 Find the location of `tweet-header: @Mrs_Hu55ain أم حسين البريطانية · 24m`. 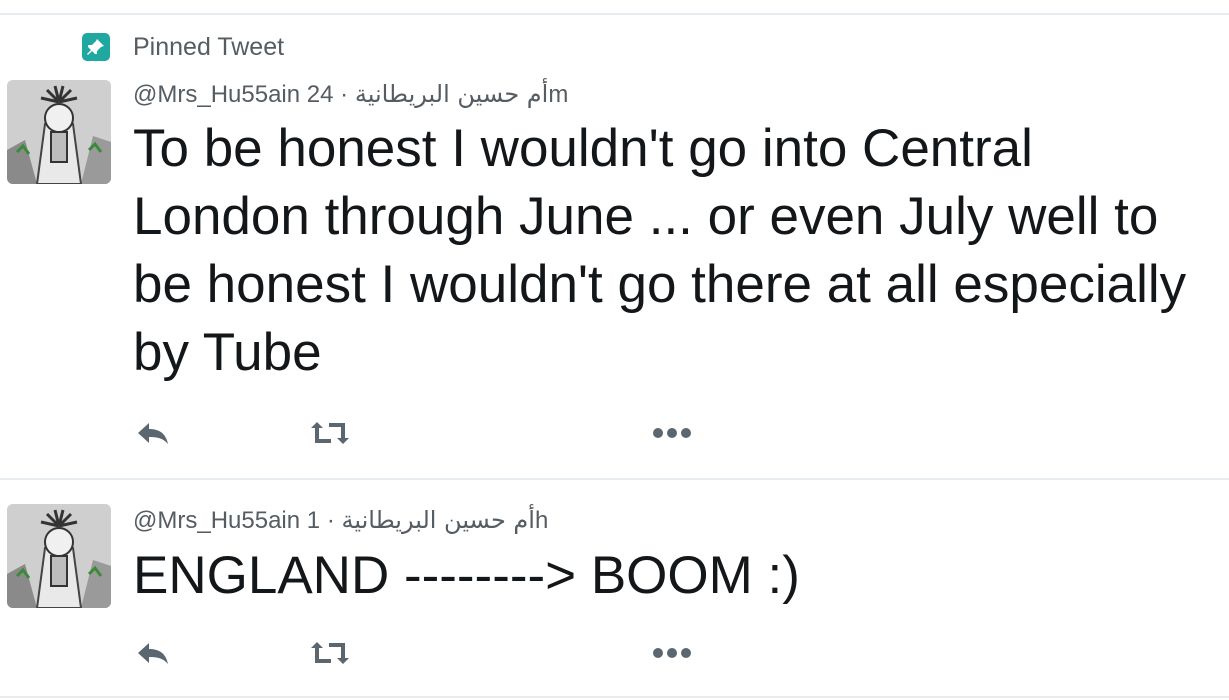

tweet-header: @Mrs_Hu55ain أم حسين البريطانية · 24m is located at coordinates (350, 94).